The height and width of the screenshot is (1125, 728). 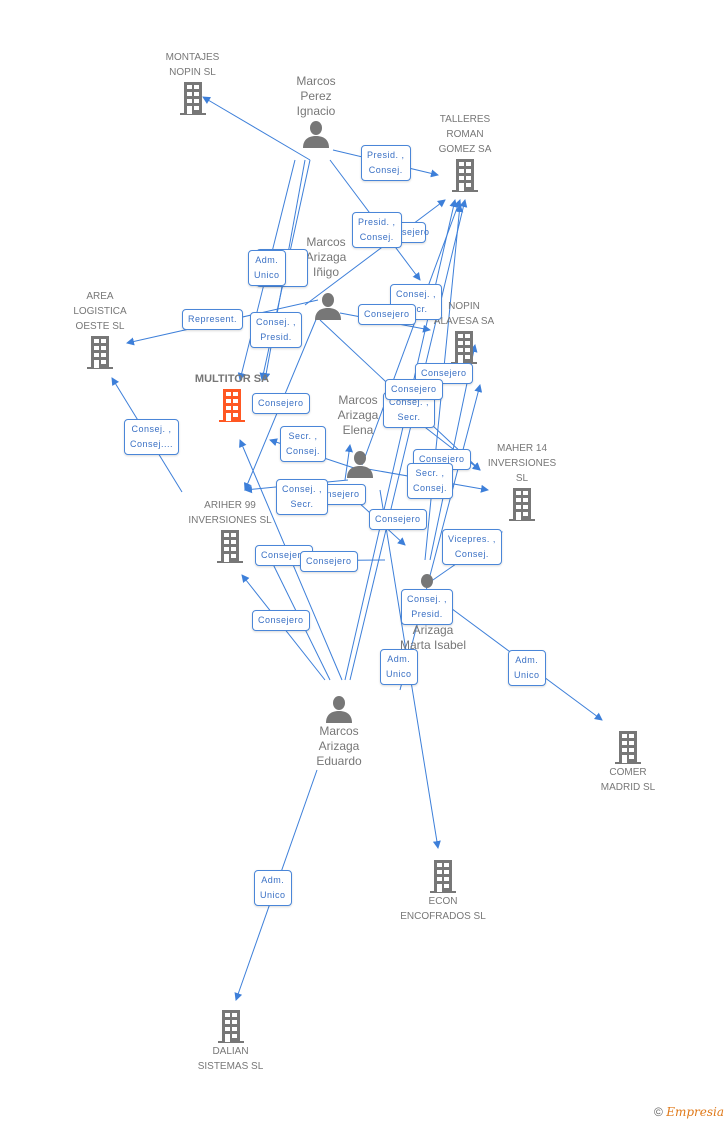 What do you see at coordinates (465, 134) in the screenshot?
I see `company-label: TALLERES ROMAN GOMEZ SA` at bounding box center [465, 134].